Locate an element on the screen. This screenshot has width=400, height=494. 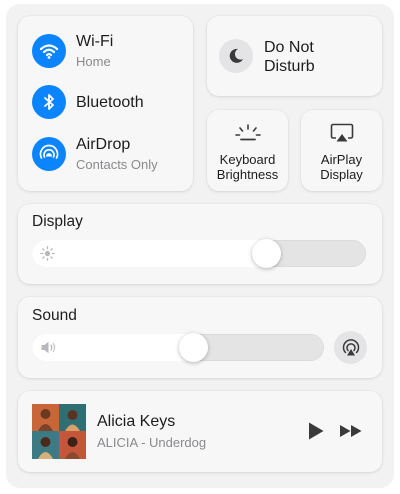
now-playing-artist: Alicia Keys is located at coordinates (136, 421).